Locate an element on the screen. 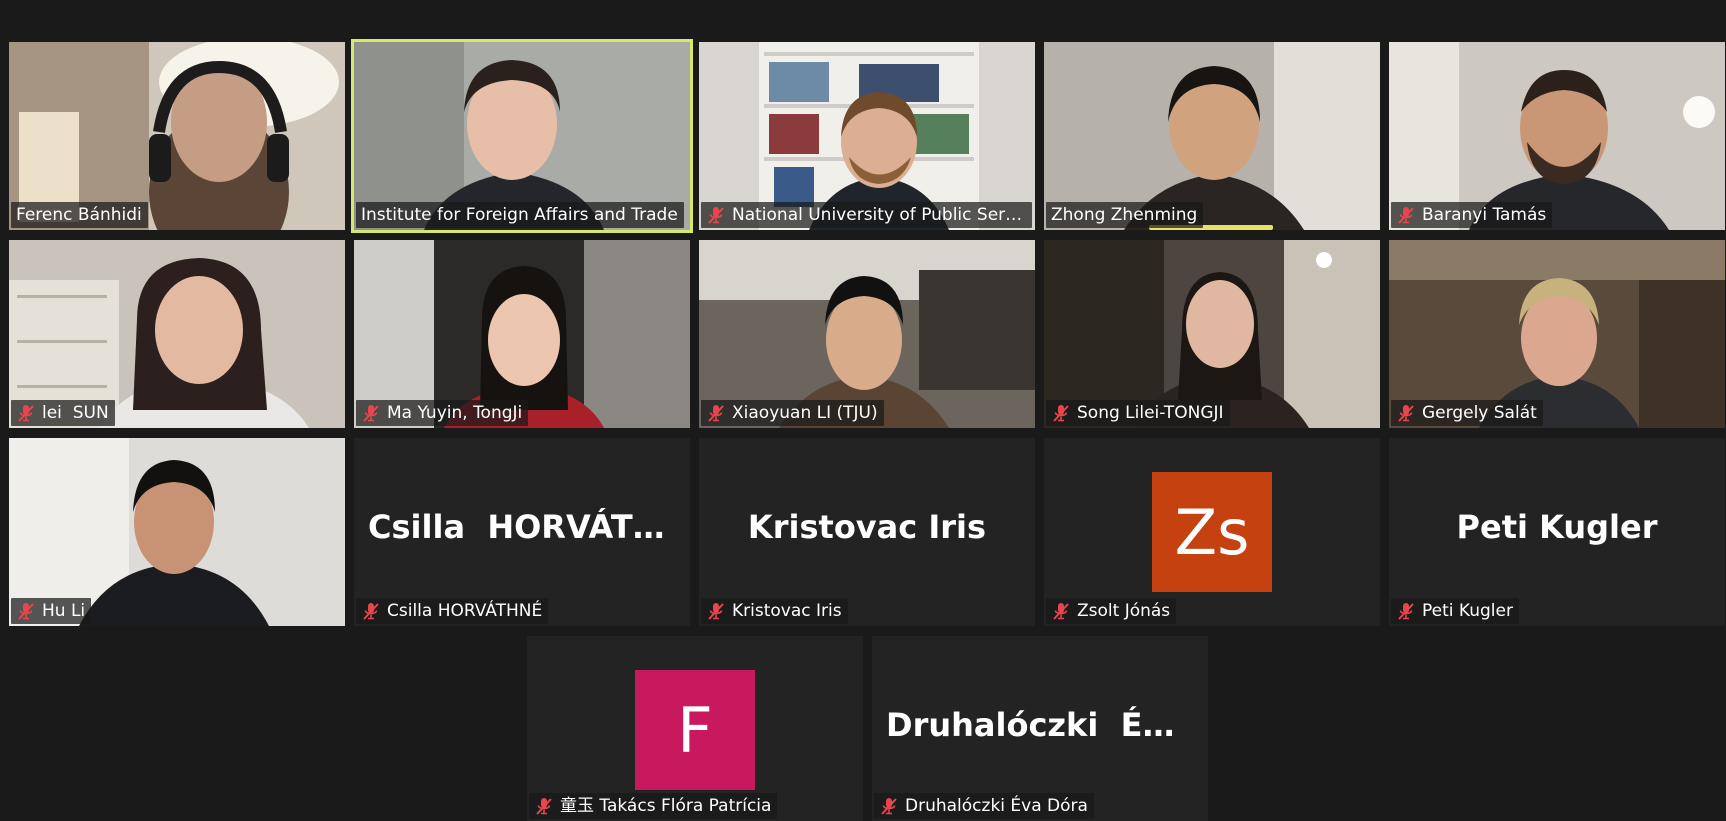 This screenshot has height=821, width=1726. participant-name-tag: Ferenc Bánhidi is located at coordinates (79, 215).